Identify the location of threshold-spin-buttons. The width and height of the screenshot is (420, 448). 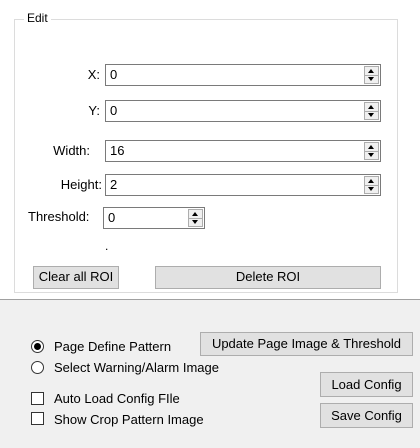
(195, 218).